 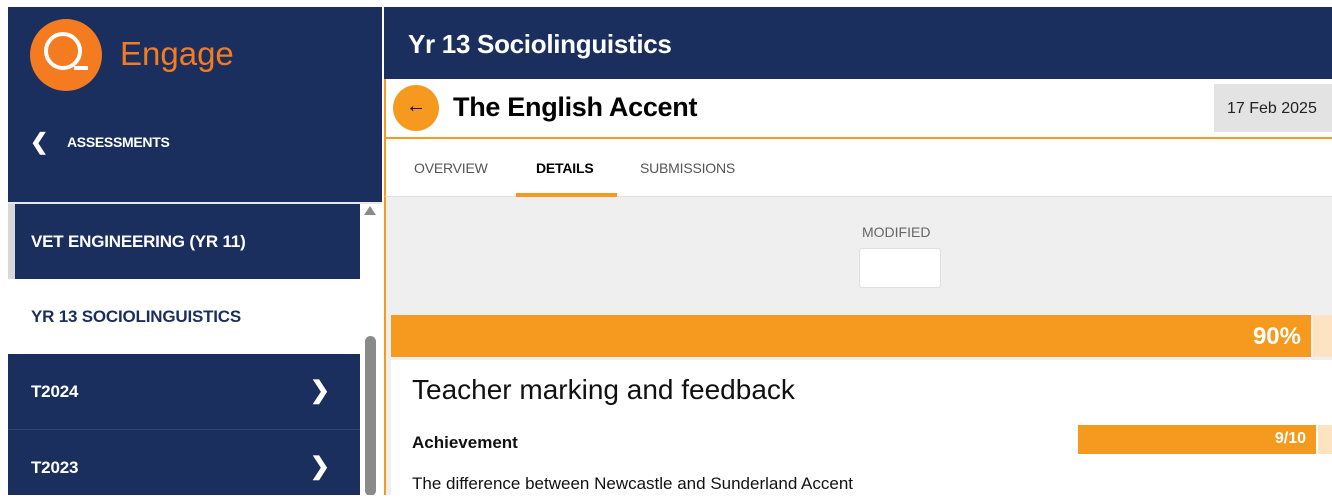 I want to click on sidebar-item-yr13-sociolinguistics: YR 13 SOCIOLINGUISTICS, so click(x=184, y=316).